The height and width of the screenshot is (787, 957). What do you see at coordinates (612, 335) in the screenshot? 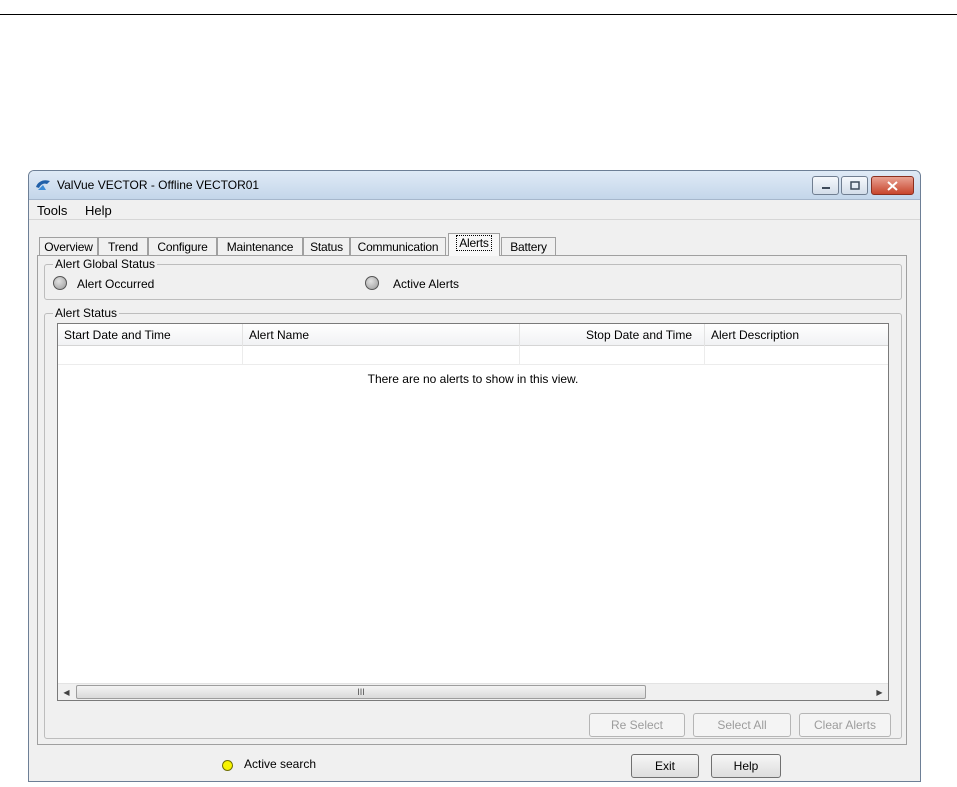
I see `column-stop-date-time: Stop Date and Time` at bounding box center [612, 335].